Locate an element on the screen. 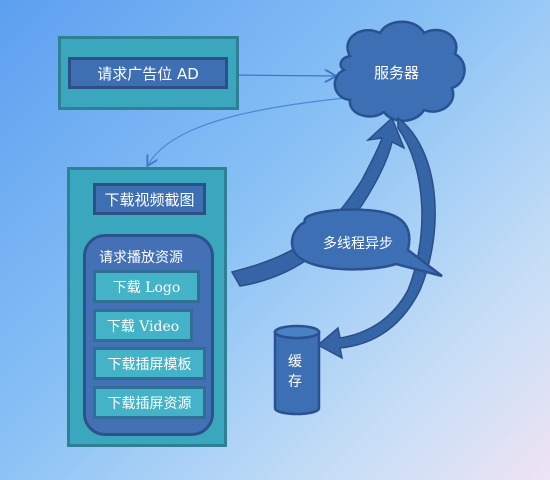  request-ad-panel: 请求广告位 AD is located at coordinates (148, 73).